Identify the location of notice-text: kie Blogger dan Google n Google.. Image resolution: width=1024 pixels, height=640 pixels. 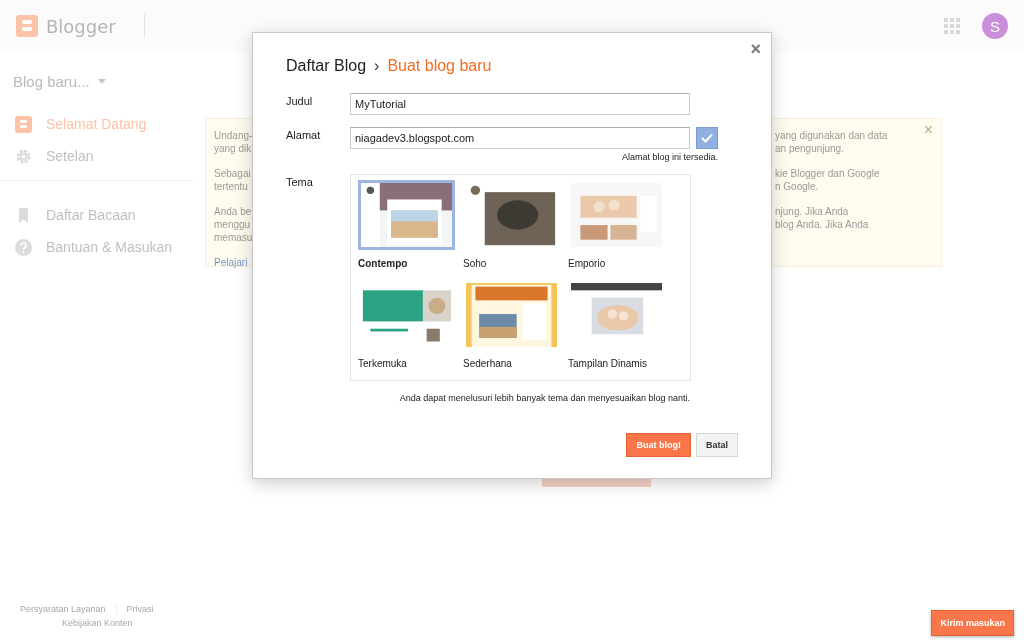
(828, 180).